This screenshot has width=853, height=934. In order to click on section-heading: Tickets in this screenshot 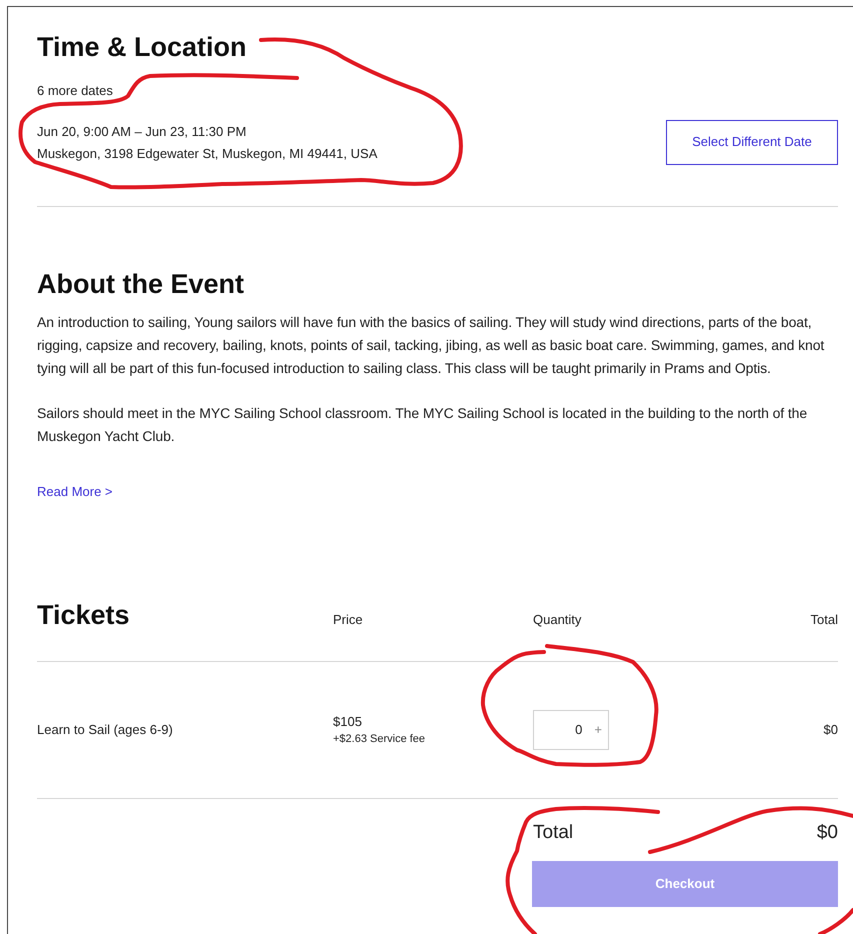, I will do `click(84, 615)`.